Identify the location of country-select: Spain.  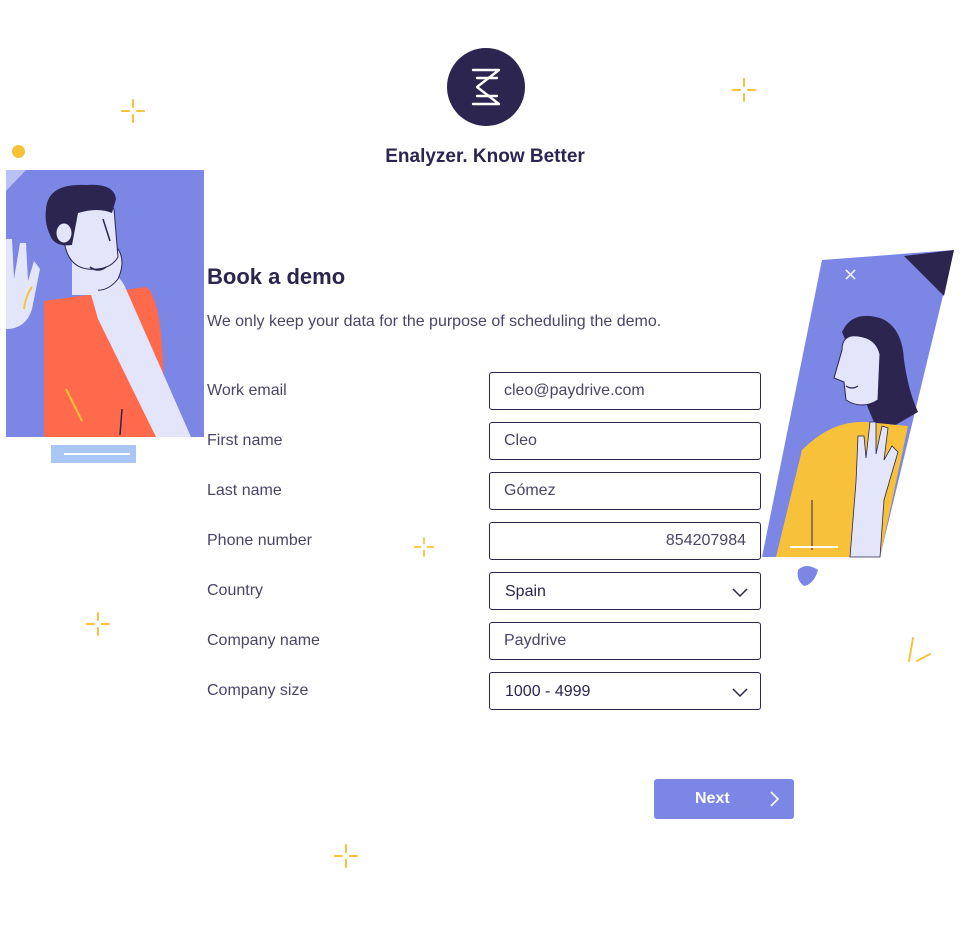
(625, 591).